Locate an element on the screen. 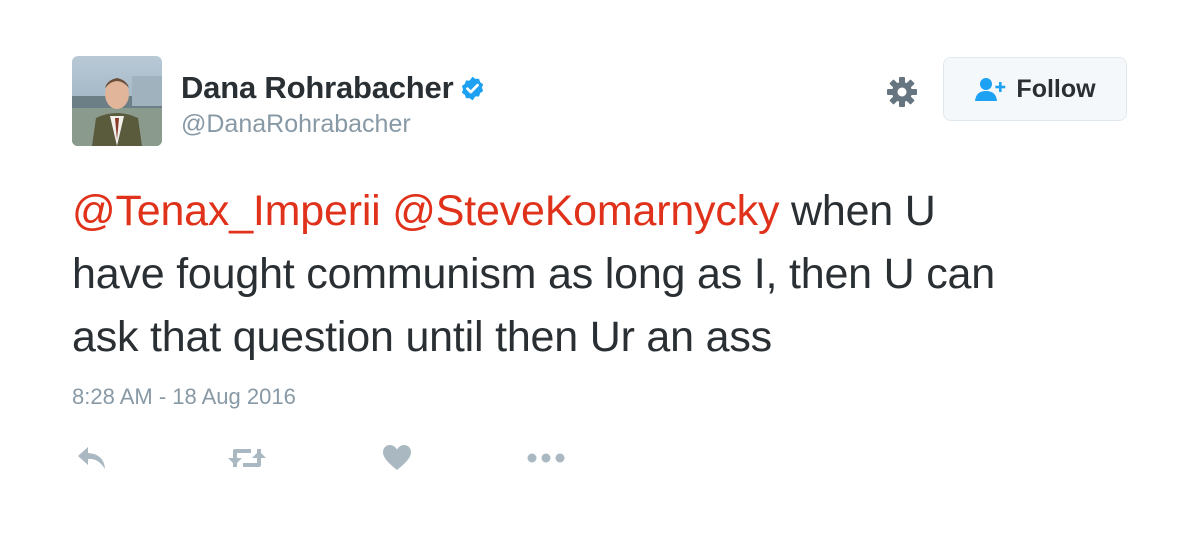 This screenshot has height=533, width=1200. reply-button is located at coordinates (92, 458).